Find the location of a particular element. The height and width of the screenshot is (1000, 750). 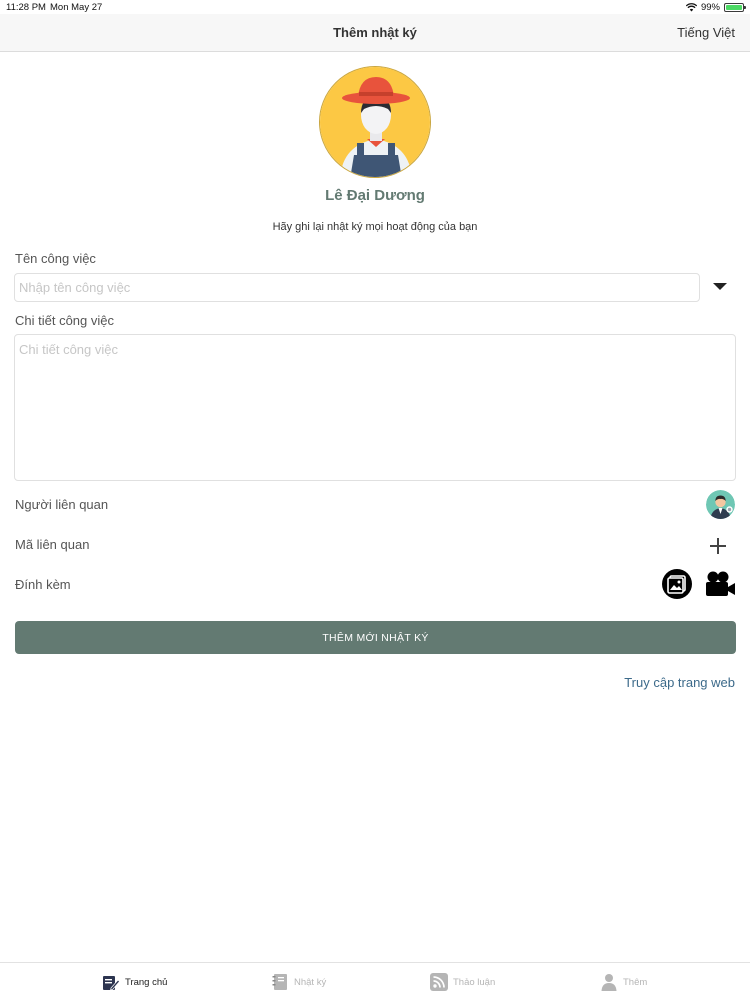

tab-discussion: Thảo luận is located at coordinates (462, 981).